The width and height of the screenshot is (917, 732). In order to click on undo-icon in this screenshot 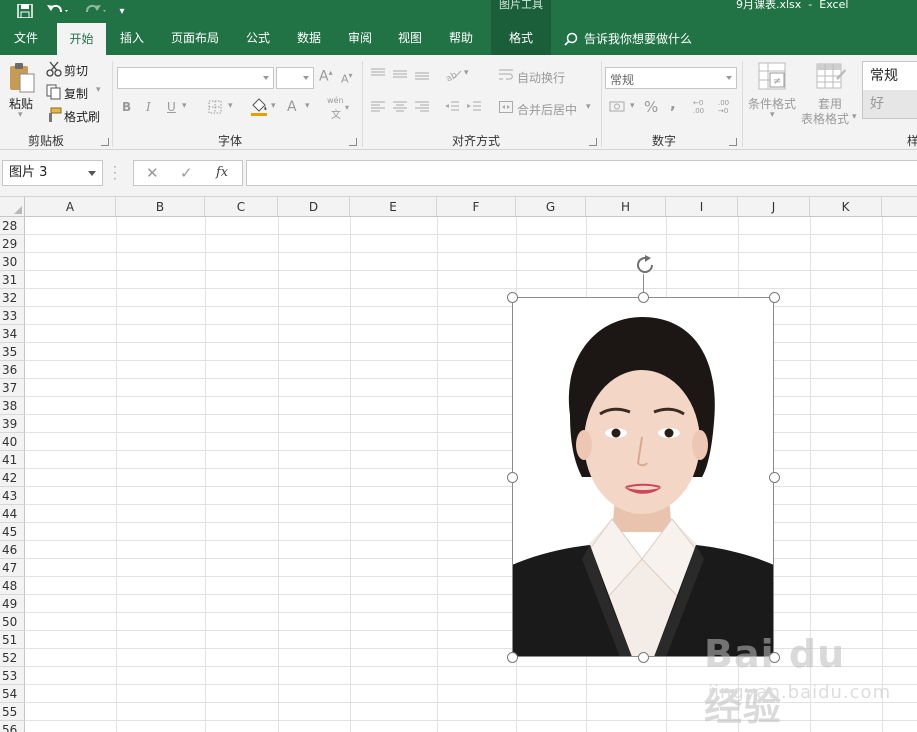, I will do `click(58, 11)`.